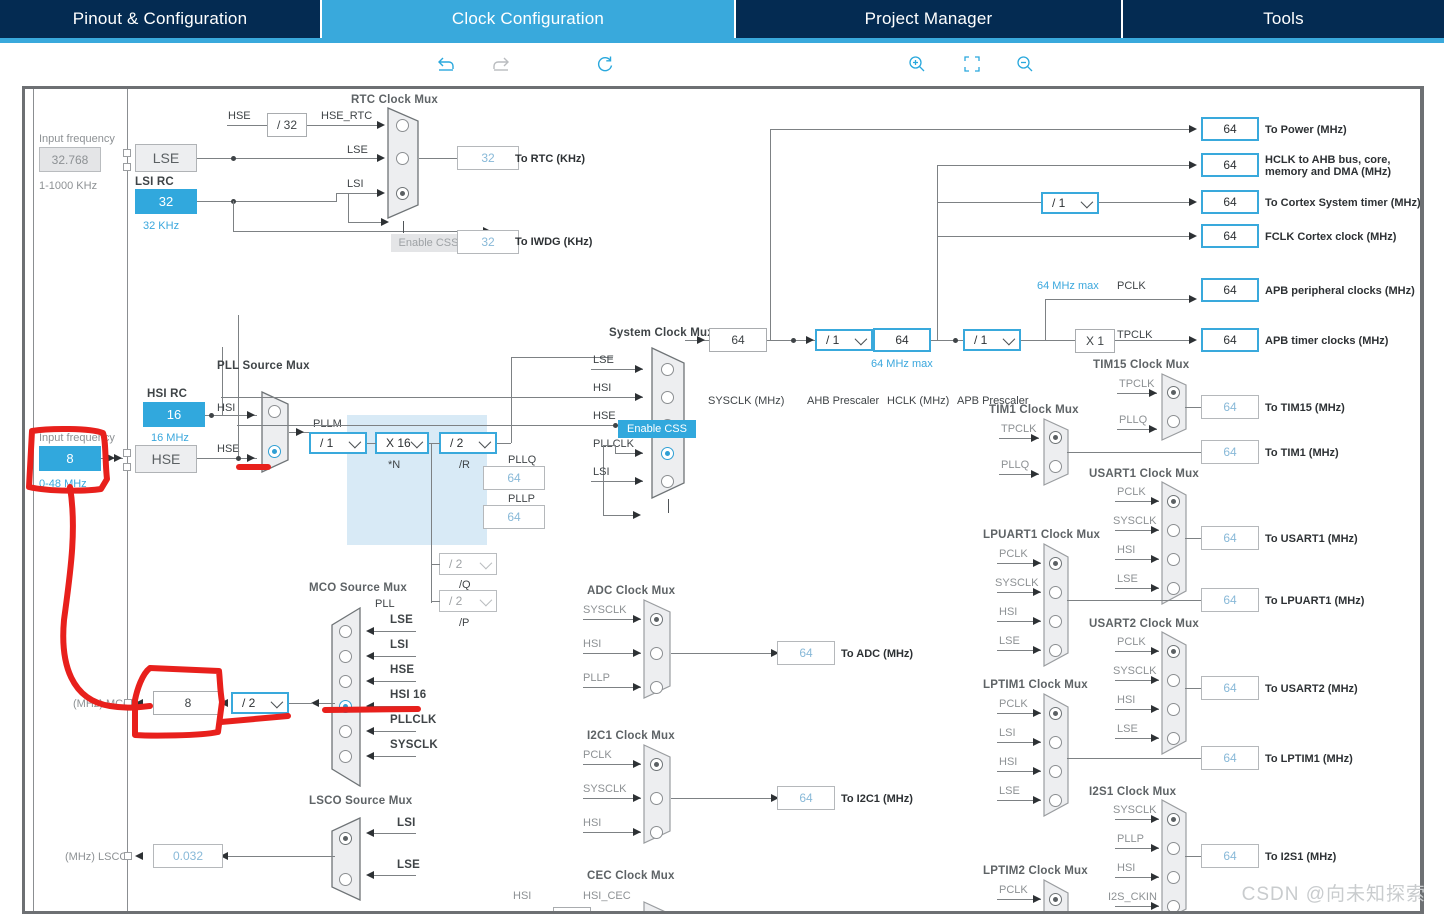 This screenshot has height=914, width=1444. What do you see at coordinates (1173, 905) in the screenshot?
I see `i2s1-option-i2s-ckin` at bounding box center [1173, 905].